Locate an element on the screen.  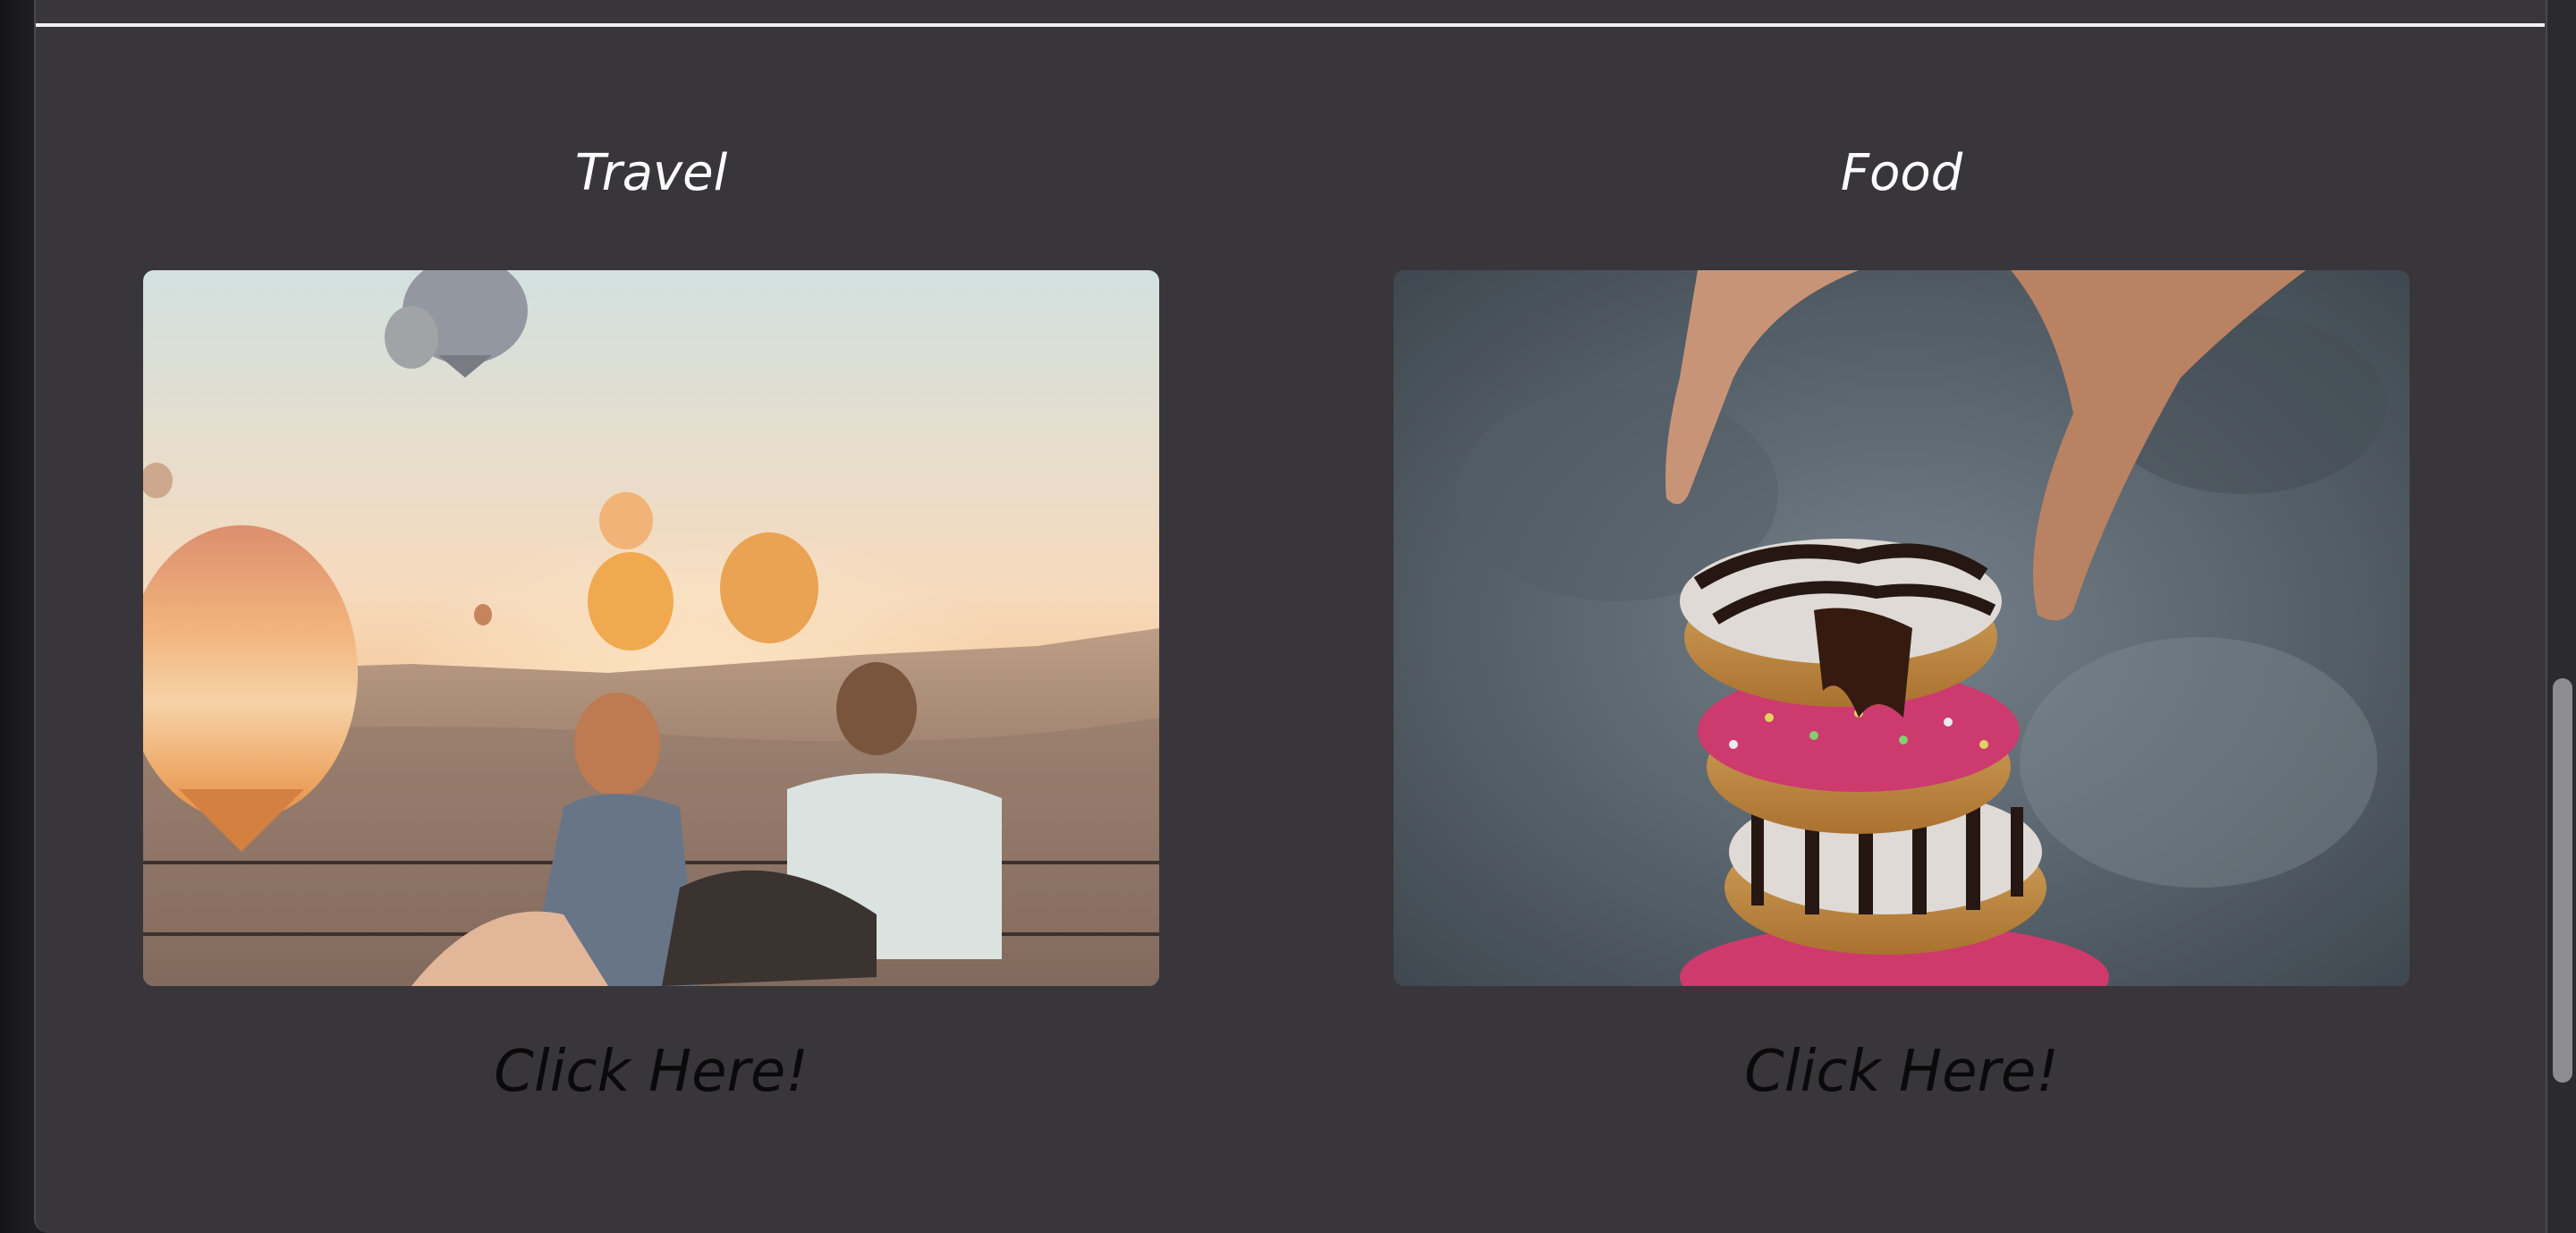
vertical-scrollbar is located at coordinates (2561, 616).